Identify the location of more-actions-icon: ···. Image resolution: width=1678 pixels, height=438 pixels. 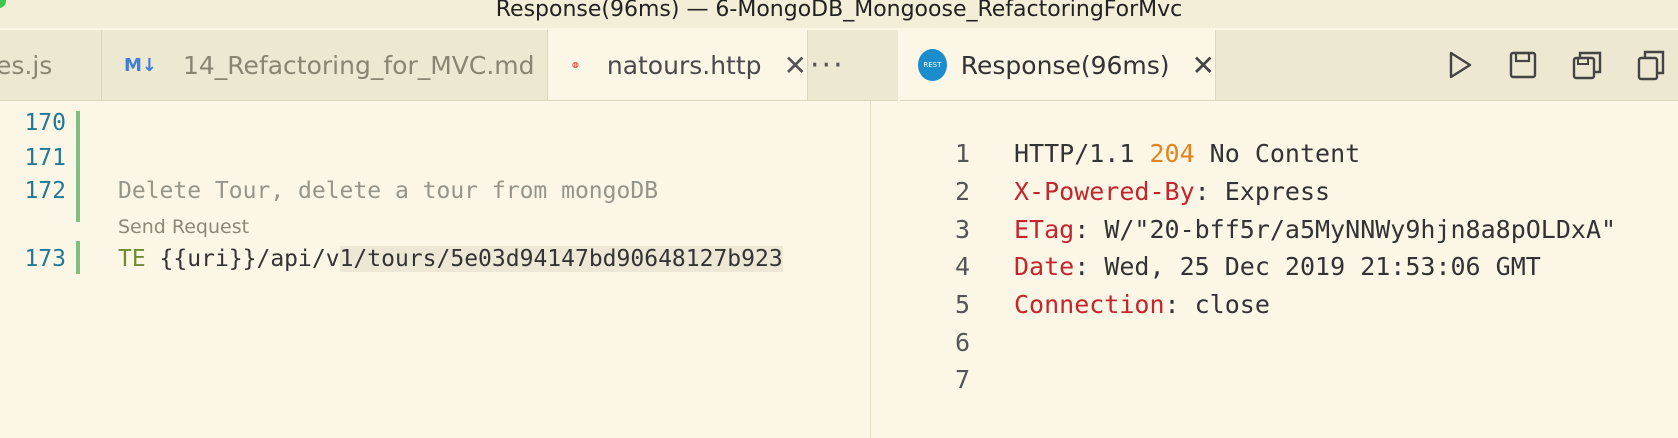
(827, 65).